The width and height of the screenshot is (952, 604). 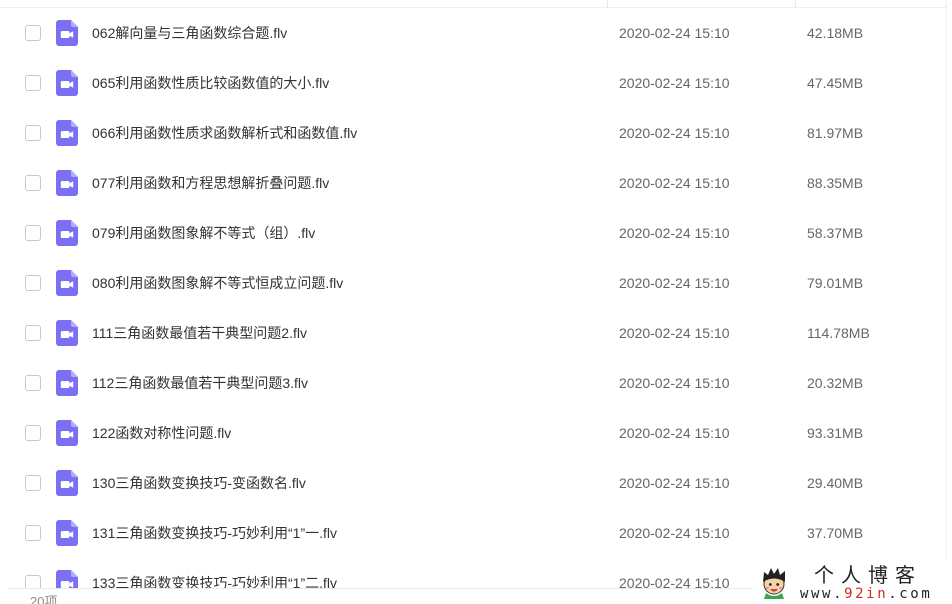 What do you see at coordinates (214, 533) in the screenshot?
I see `file-name: 131三角函数变换技巧-巧妙利用“1”一.flv` at bounding box center [214, 533].